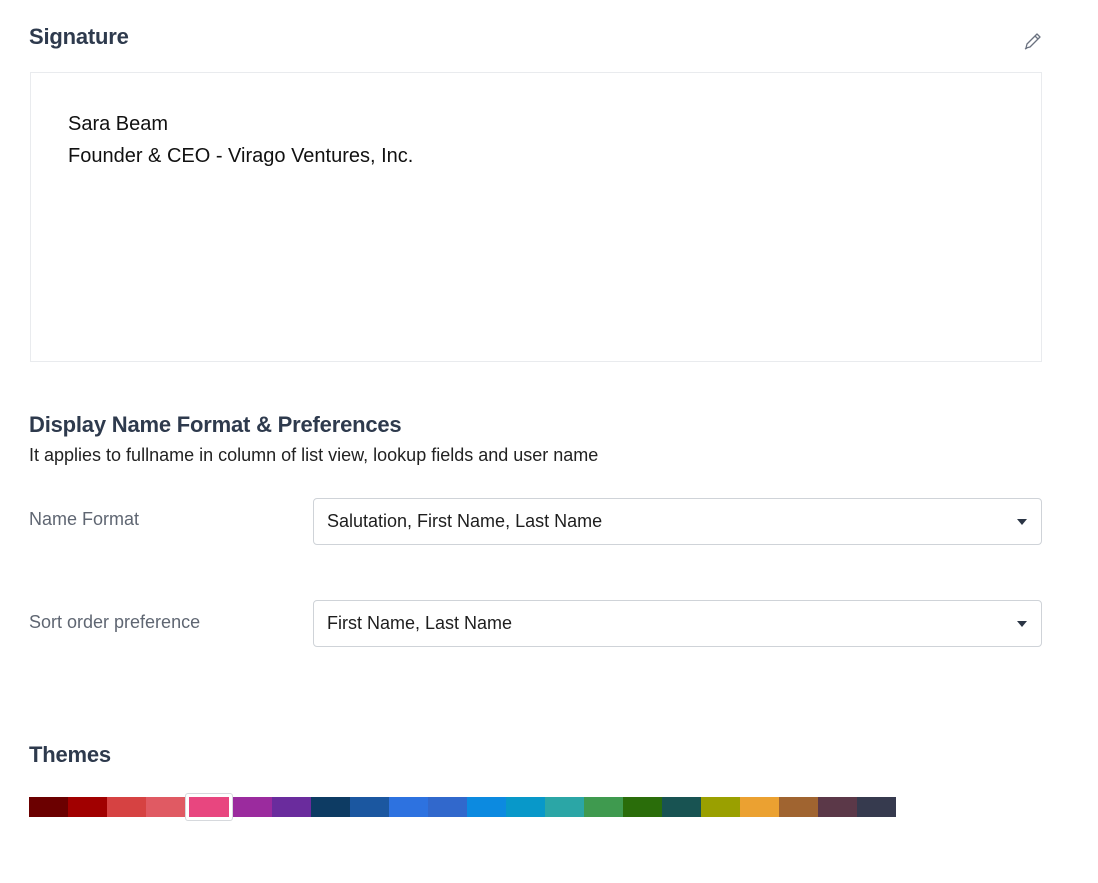 The image size is (1098, 883). I want to click on theme-swatches, so click(462, 807).